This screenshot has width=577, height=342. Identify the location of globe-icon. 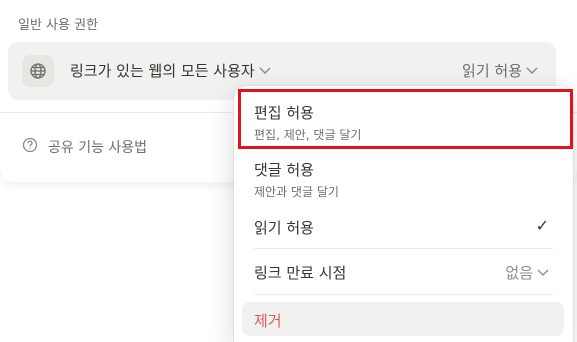
(38, 71).